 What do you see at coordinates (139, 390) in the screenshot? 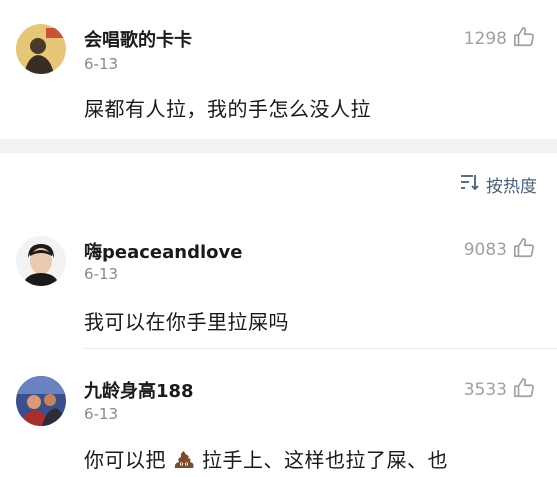
I see `username: 九龄身高188` at bounding box center [139, 390].